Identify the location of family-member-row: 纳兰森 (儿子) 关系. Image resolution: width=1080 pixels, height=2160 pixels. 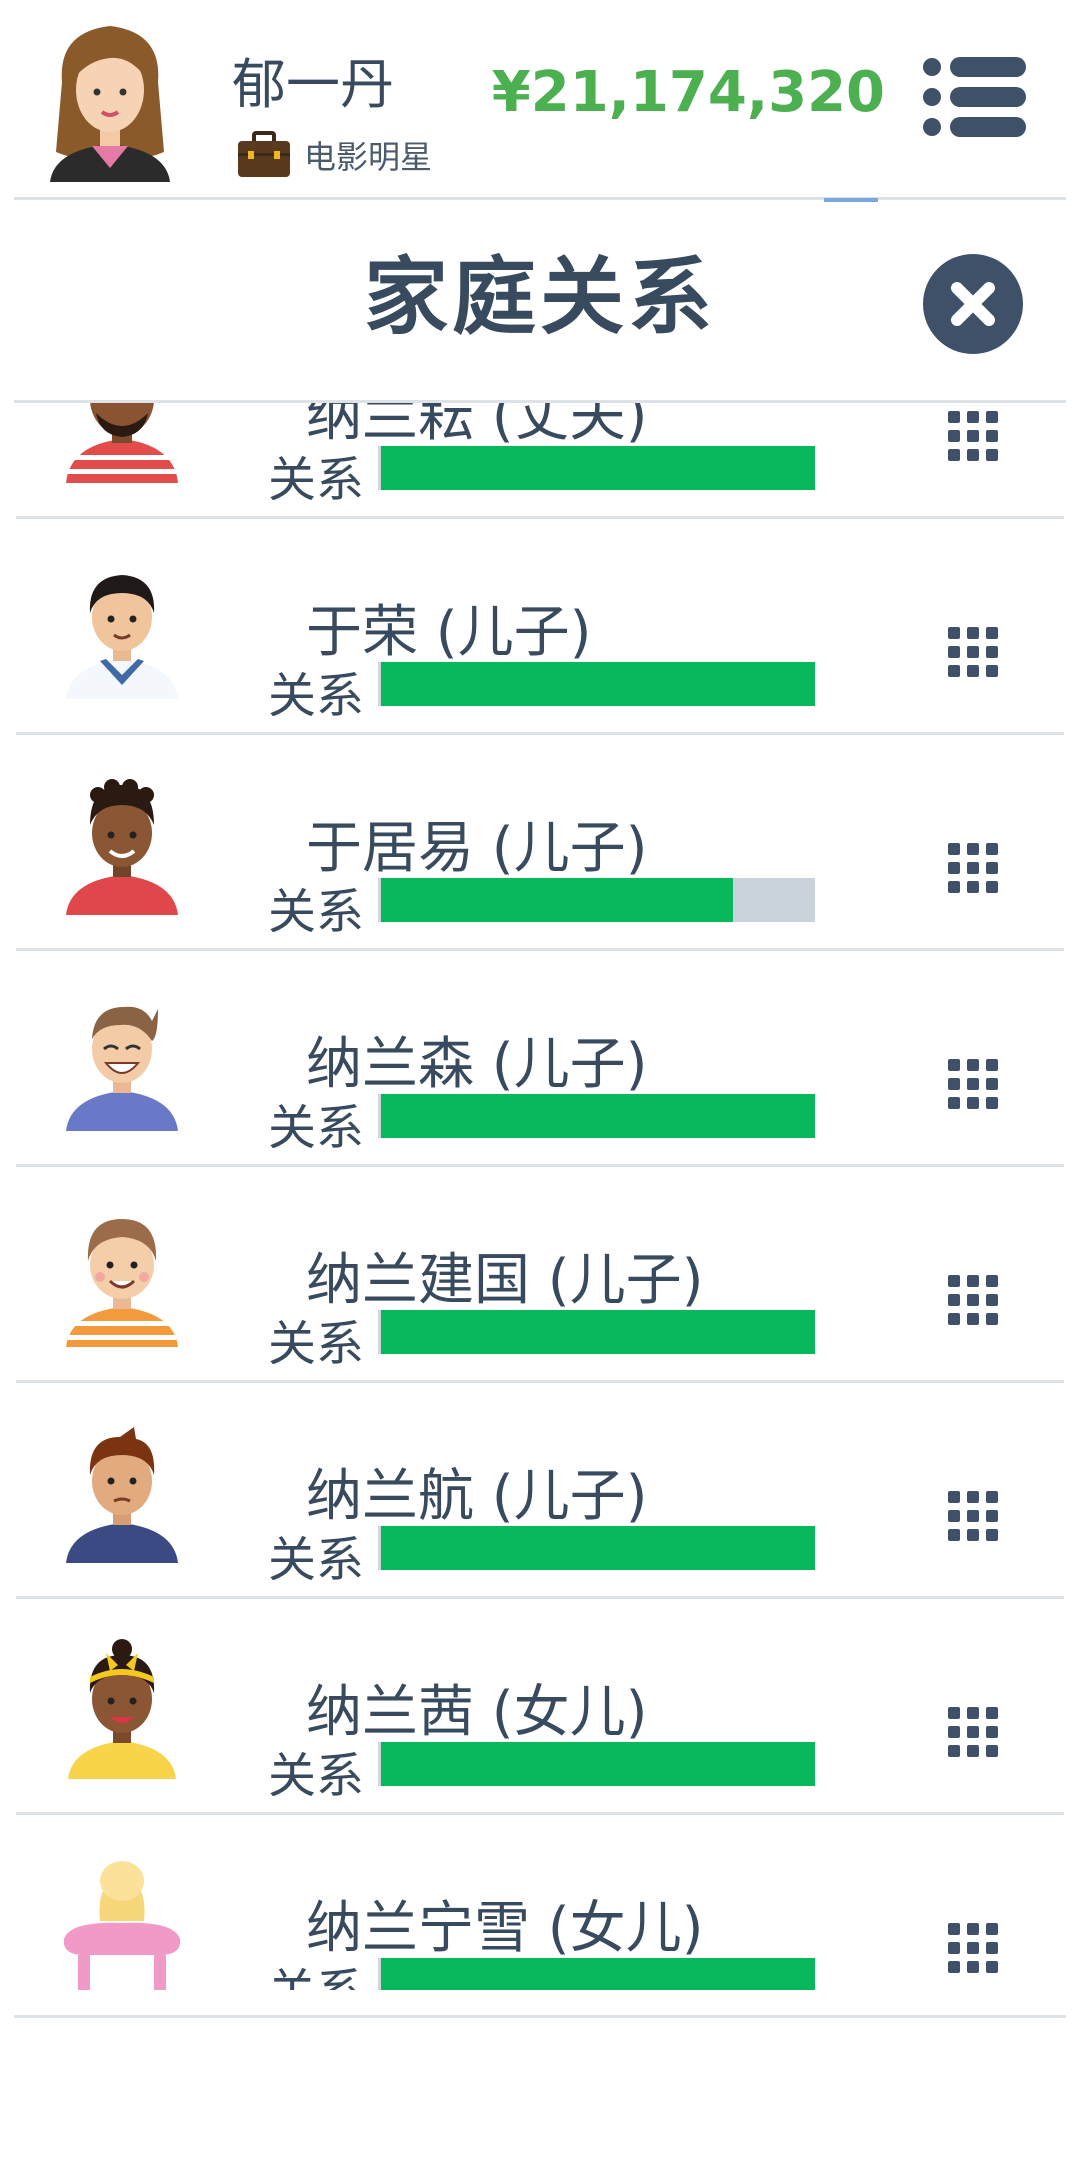
(540, 1059).